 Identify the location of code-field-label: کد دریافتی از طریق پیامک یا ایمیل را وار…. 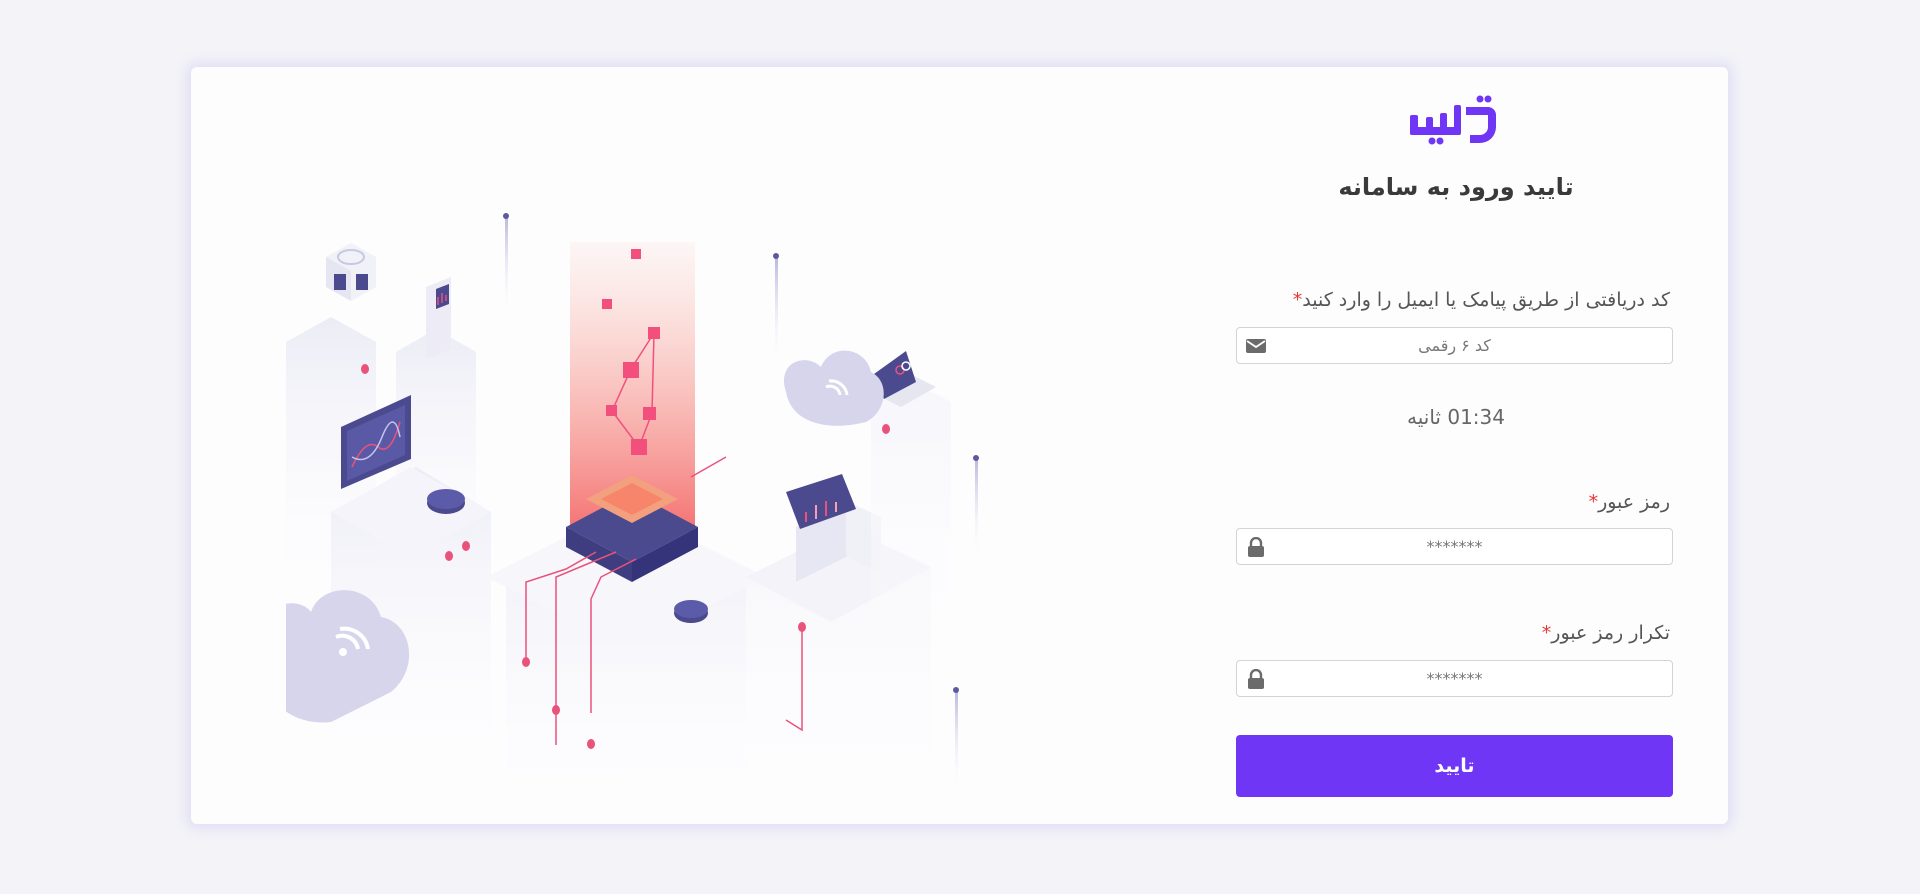
(1481, 300).